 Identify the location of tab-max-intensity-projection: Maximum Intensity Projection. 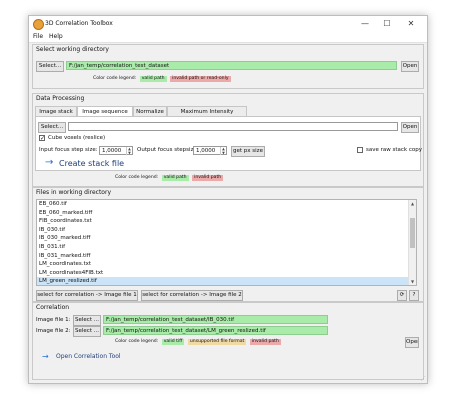
(207, 115).